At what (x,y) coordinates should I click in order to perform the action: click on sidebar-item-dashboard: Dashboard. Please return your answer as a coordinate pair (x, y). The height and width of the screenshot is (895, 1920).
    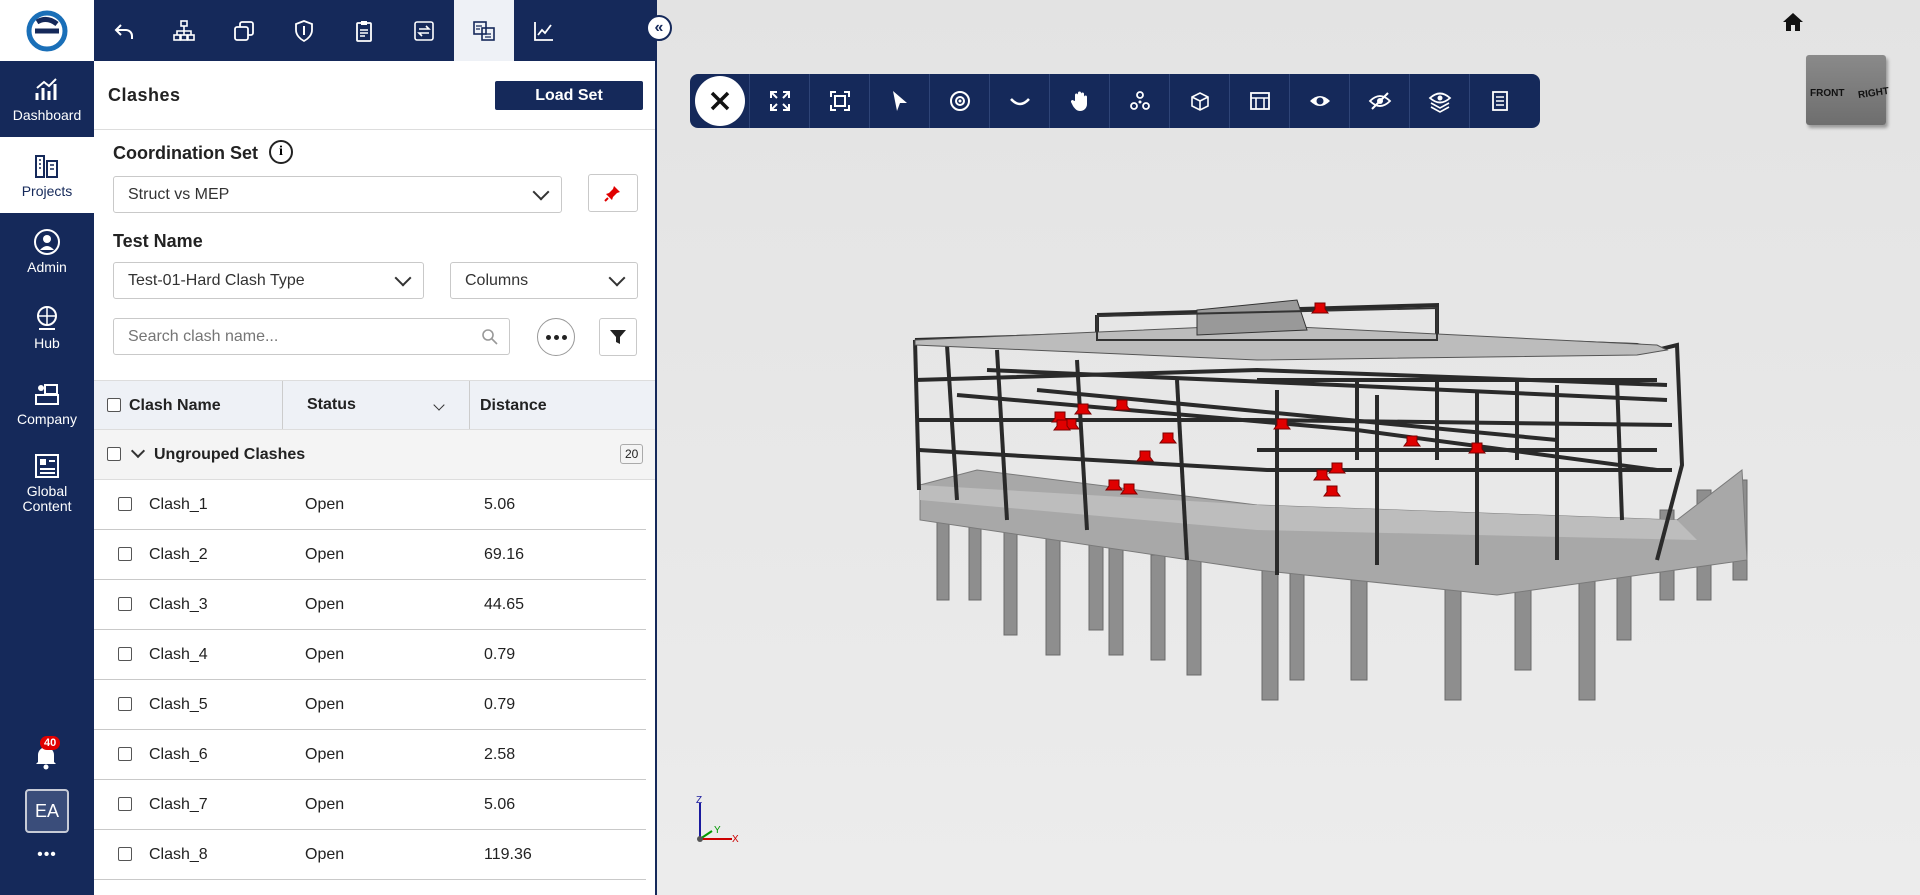
    Looking at the image, I should click on (47, 99).